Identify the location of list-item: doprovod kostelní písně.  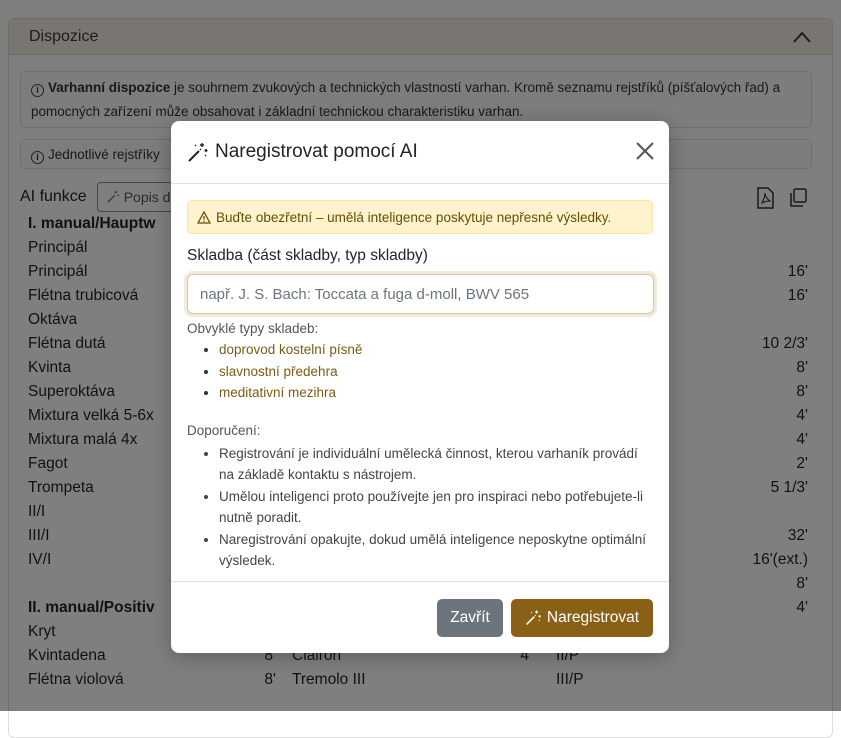
(436, 350).